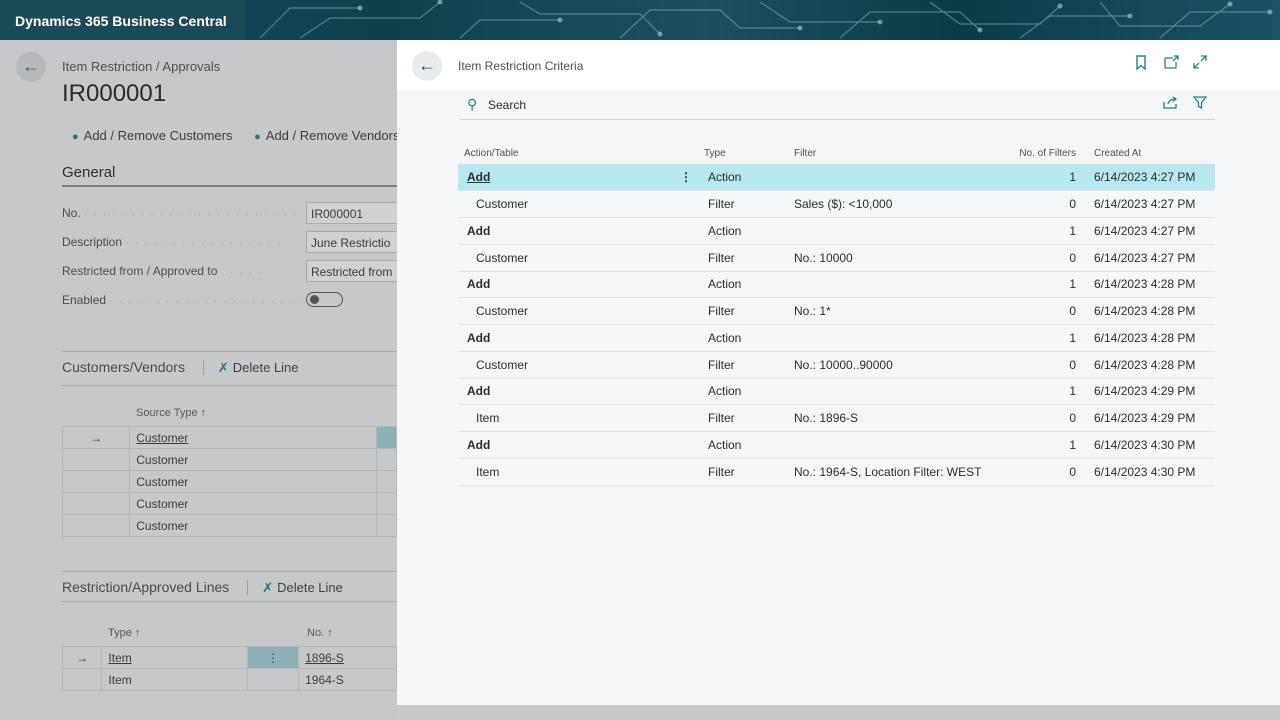  I want to click on table-row: → Item ⋮ 1896-S, so click(229, 657).